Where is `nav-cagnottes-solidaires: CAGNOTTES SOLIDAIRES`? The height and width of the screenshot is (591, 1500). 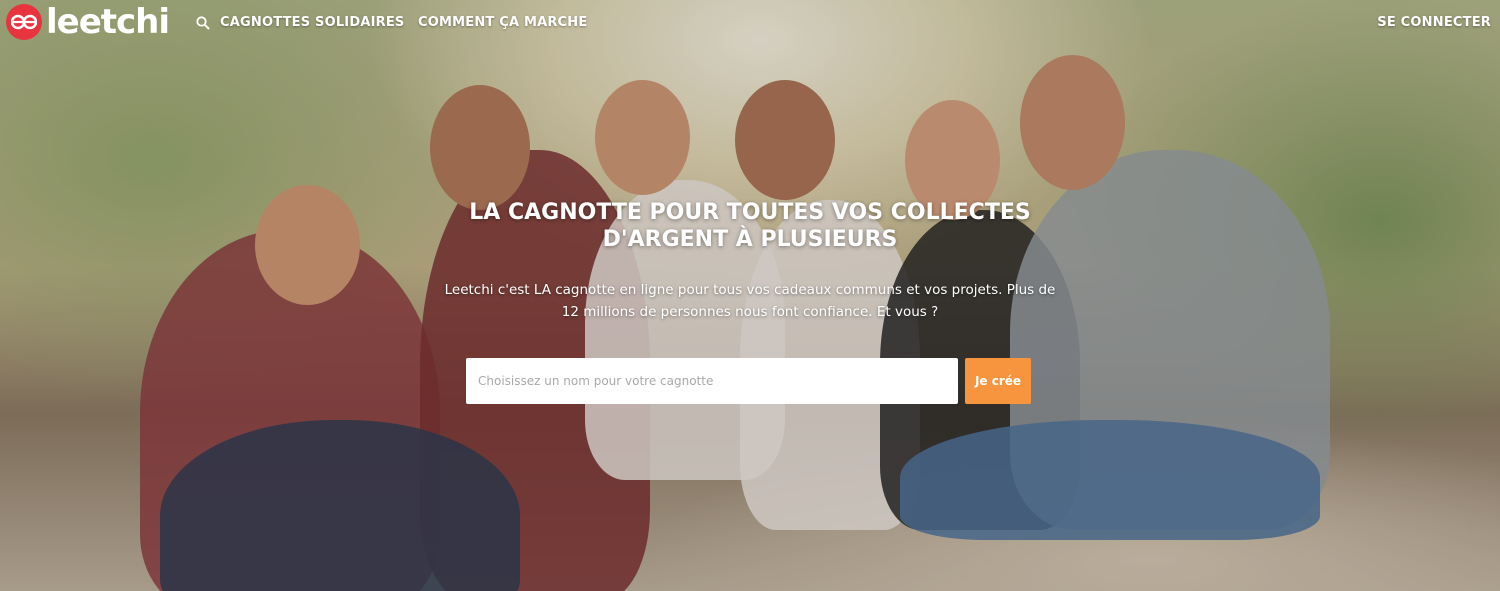 nav-cagnottes-solidaires: CAGNOTTES SOLIDAIRES is located at coordinates (300, 22).